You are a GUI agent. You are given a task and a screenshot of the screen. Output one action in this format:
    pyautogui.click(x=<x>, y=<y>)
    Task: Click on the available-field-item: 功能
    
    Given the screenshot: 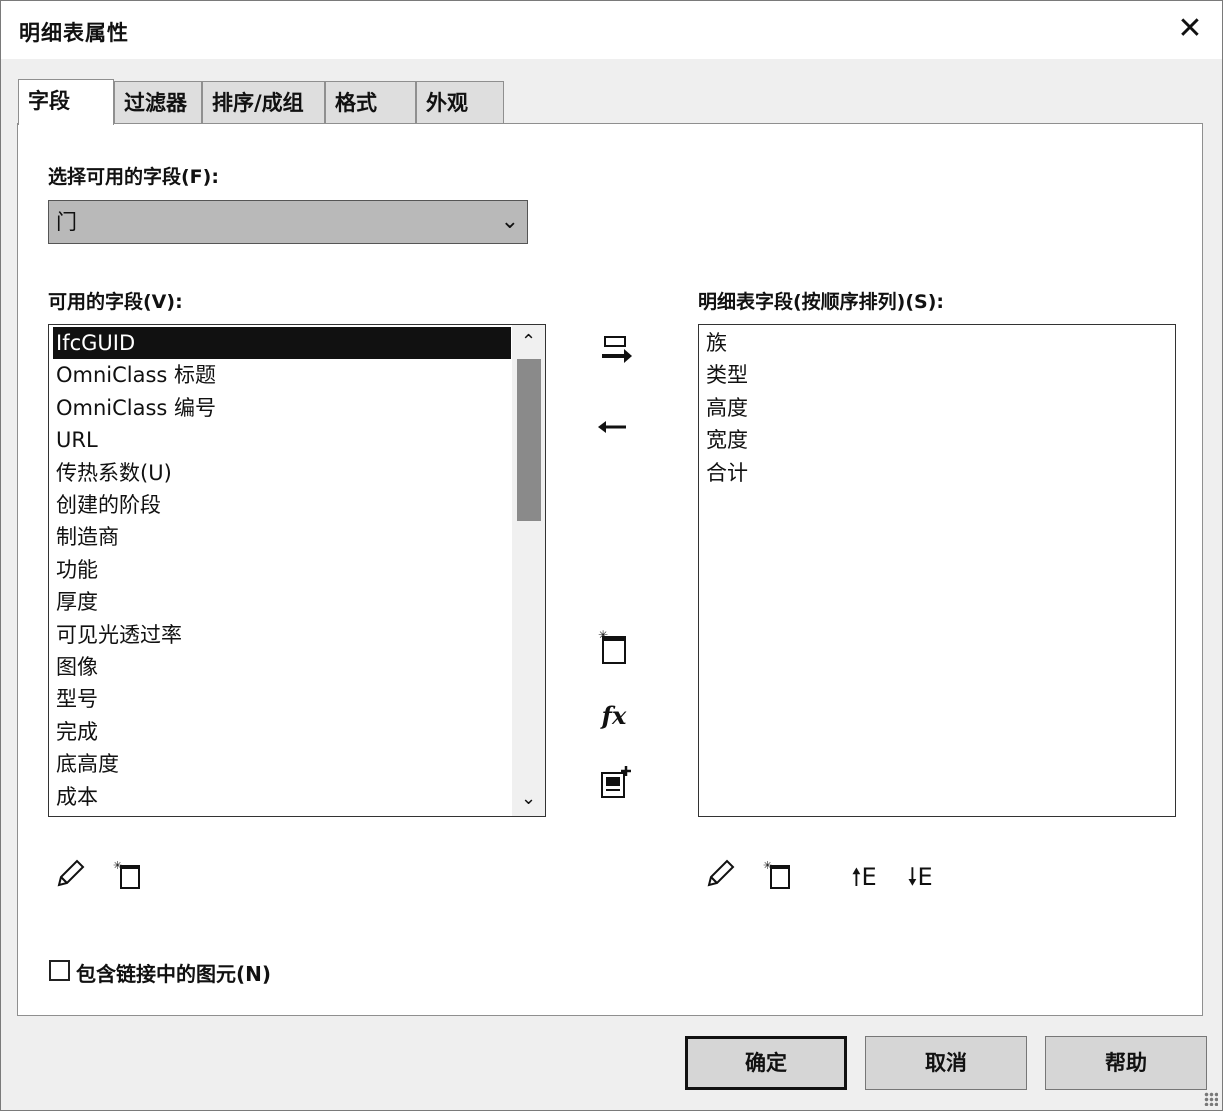 What is the action you would take?
    pyautogui.click(x=75, y=570)
    